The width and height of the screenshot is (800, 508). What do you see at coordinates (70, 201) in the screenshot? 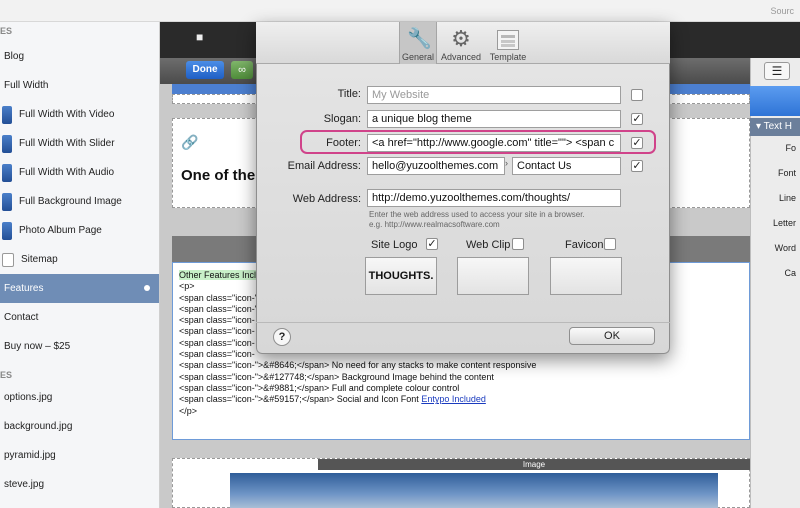
I see `sidebar-item-label: Full Background Image` at bounding box center [70, 201].